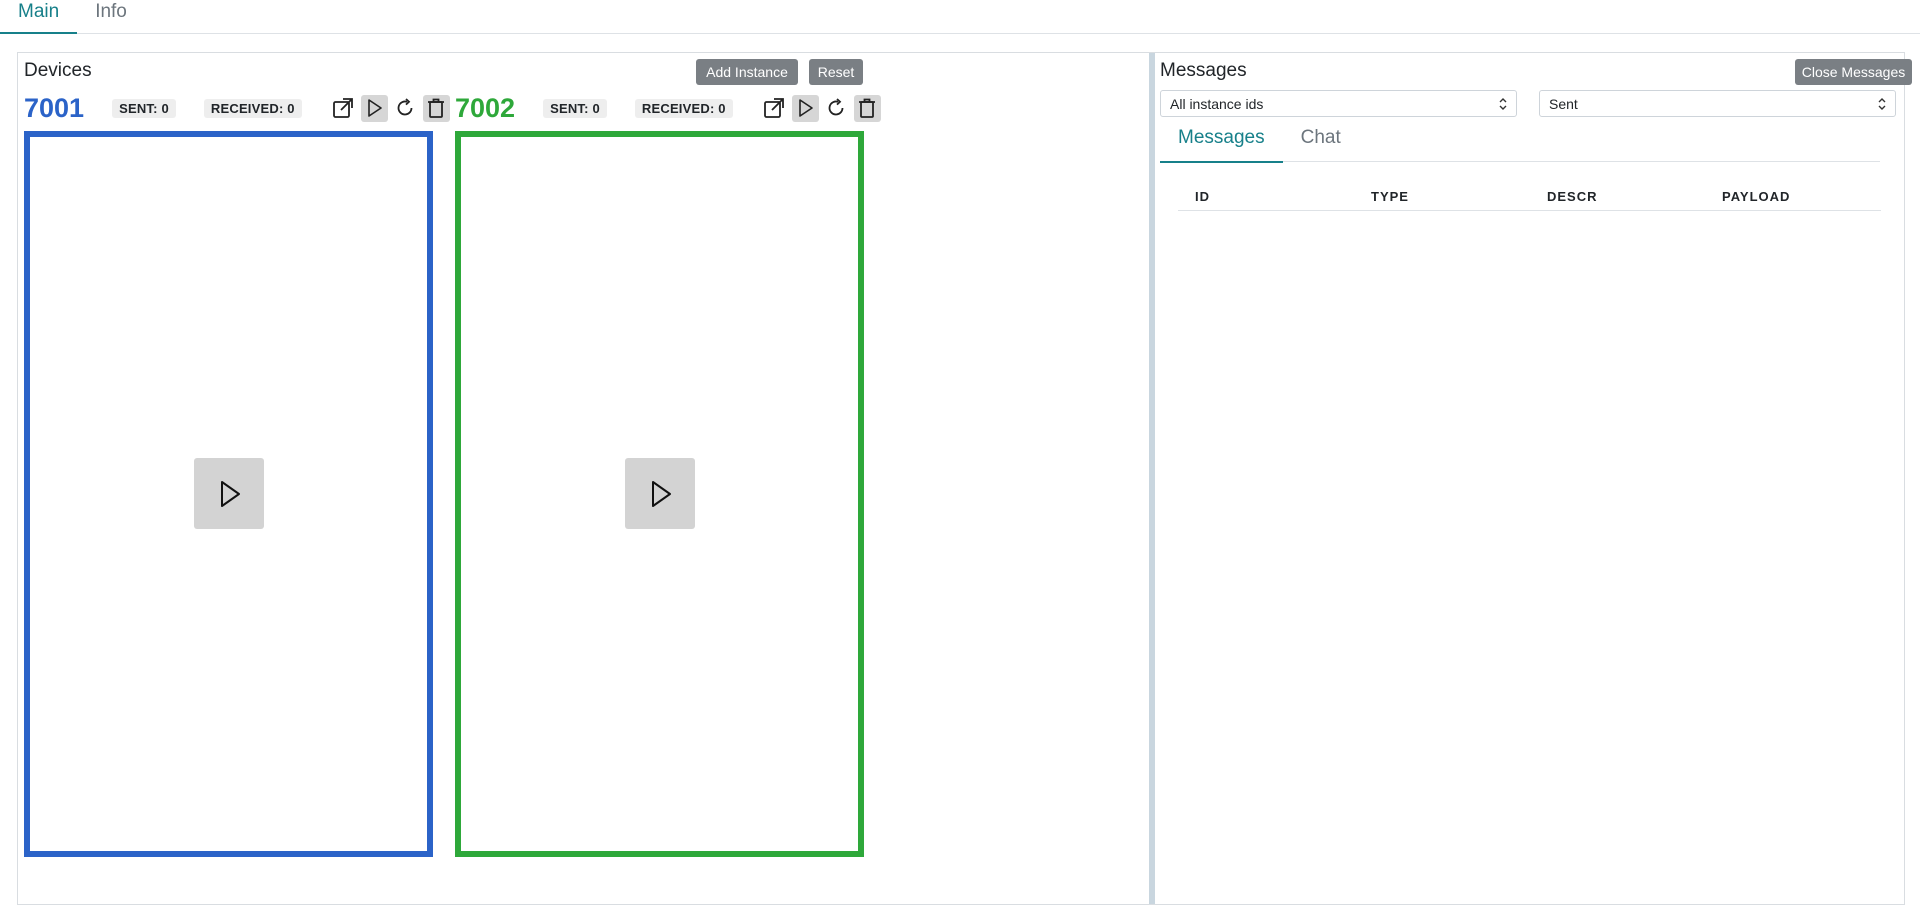 The image size is (1920, 922). I want to click on device-header-7002: 7002 SENT: 0 RECEIVED: 0, so click(670, 108).